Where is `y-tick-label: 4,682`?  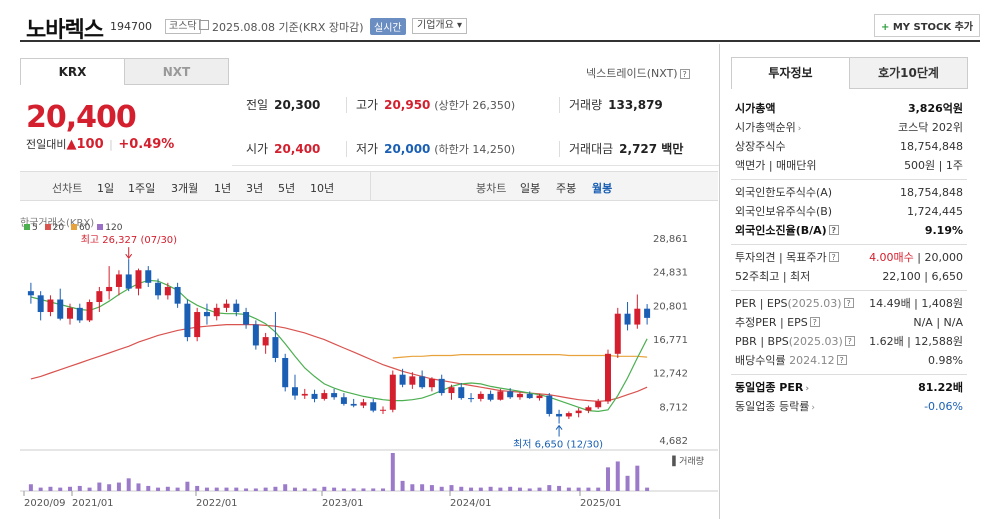 y-tick-label: 4,682 is located at coordinates (673, 441).